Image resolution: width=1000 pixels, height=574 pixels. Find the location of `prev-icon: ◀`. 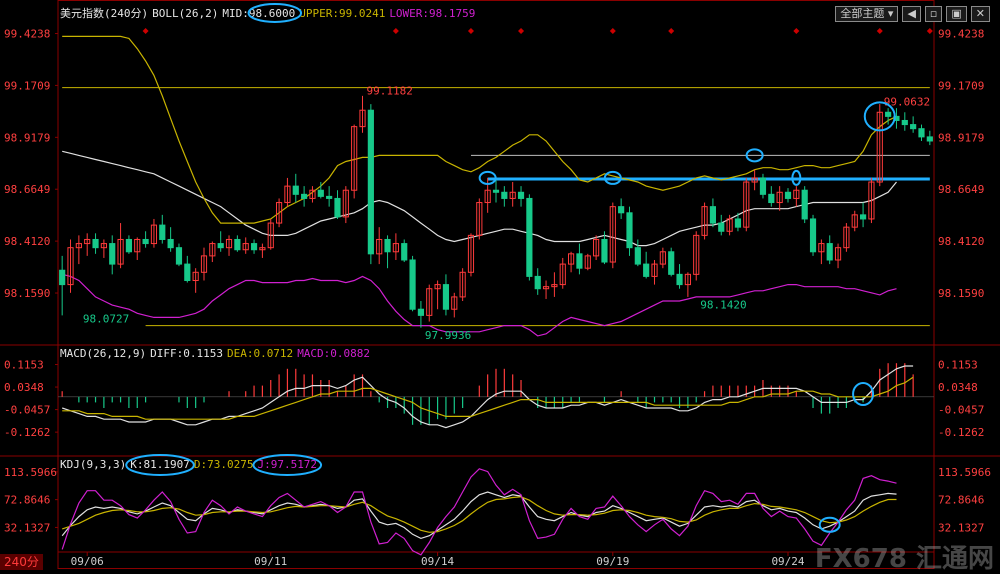

prev-icon: ◀ is located at coordinates (911, 14).